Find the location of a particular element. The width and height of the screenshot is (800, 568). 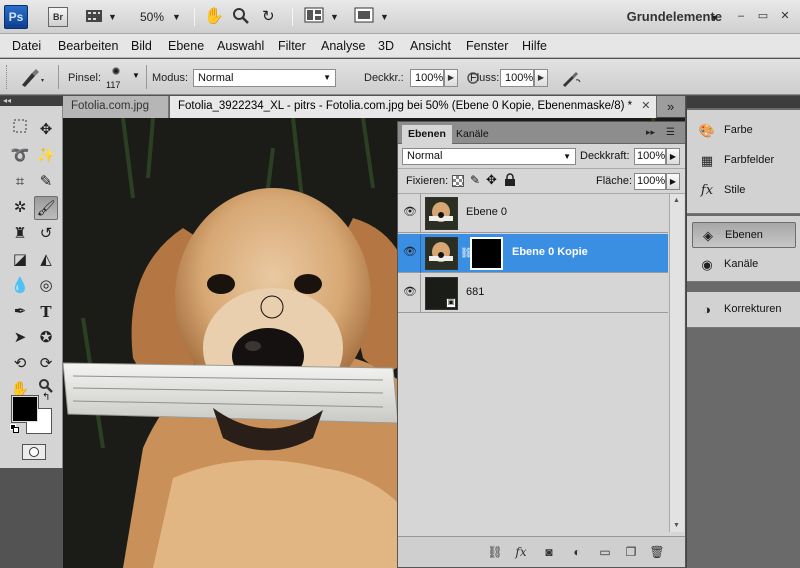

dock-collapse-icon is located at coordinates (743, 102).